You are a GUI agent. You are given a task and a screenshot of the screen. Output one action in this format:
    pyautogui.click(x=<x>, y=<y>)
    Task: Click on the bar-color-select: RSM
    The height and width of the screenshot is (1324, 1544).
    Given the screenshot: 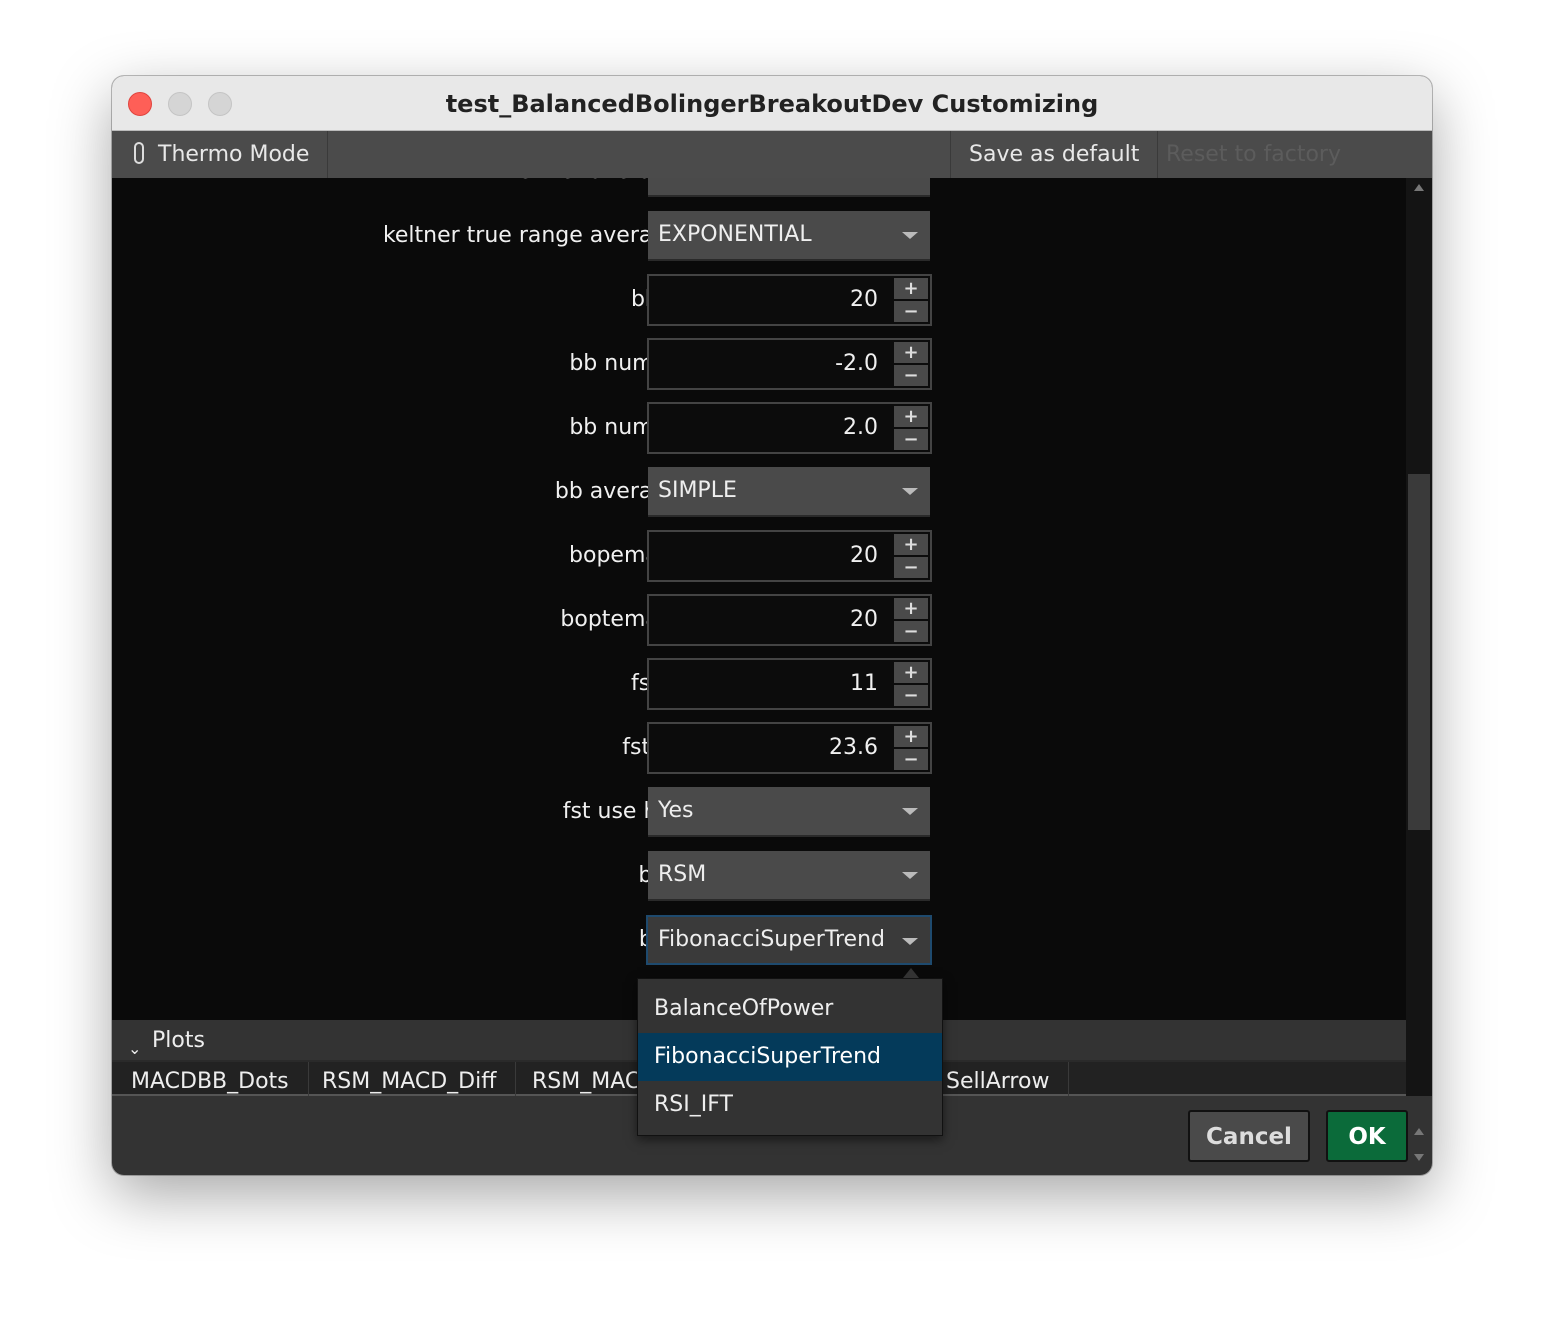 What is the action you would take?
    pyautogui.click(x=789, y=876)
    